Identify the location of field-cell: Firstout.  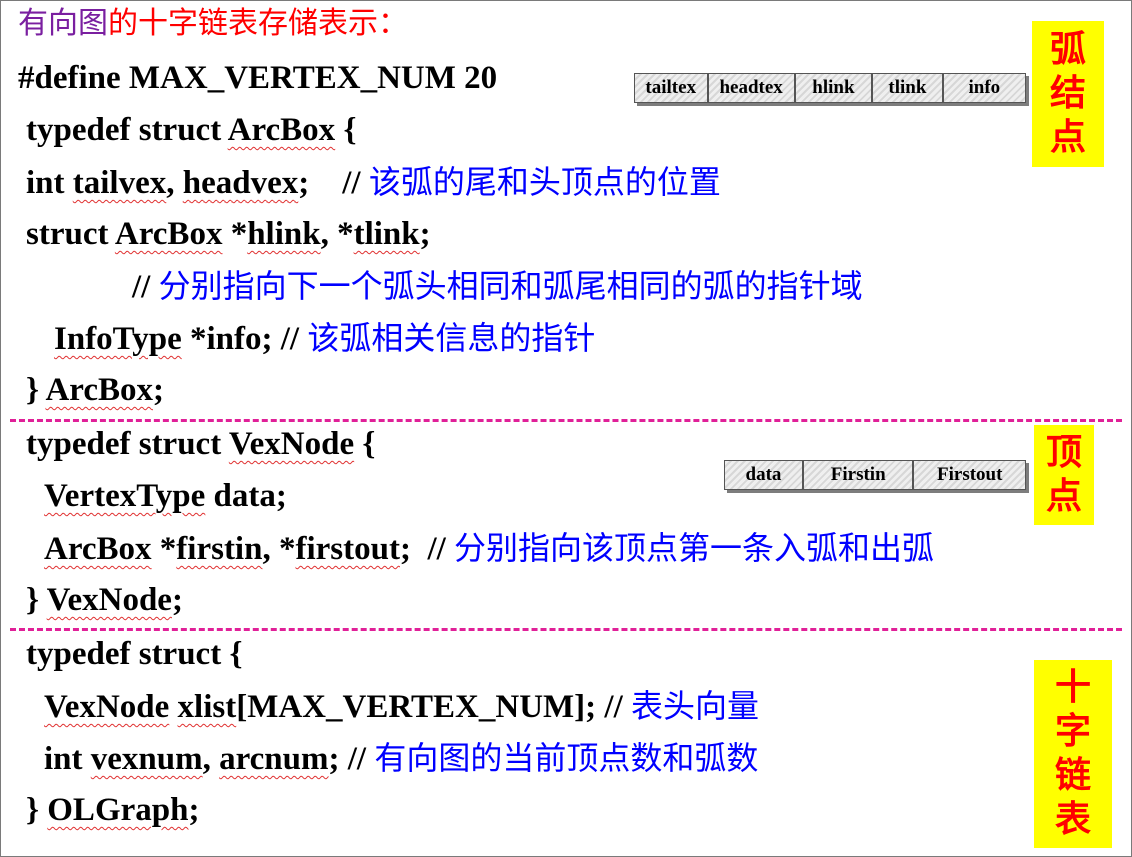
(969, 475).